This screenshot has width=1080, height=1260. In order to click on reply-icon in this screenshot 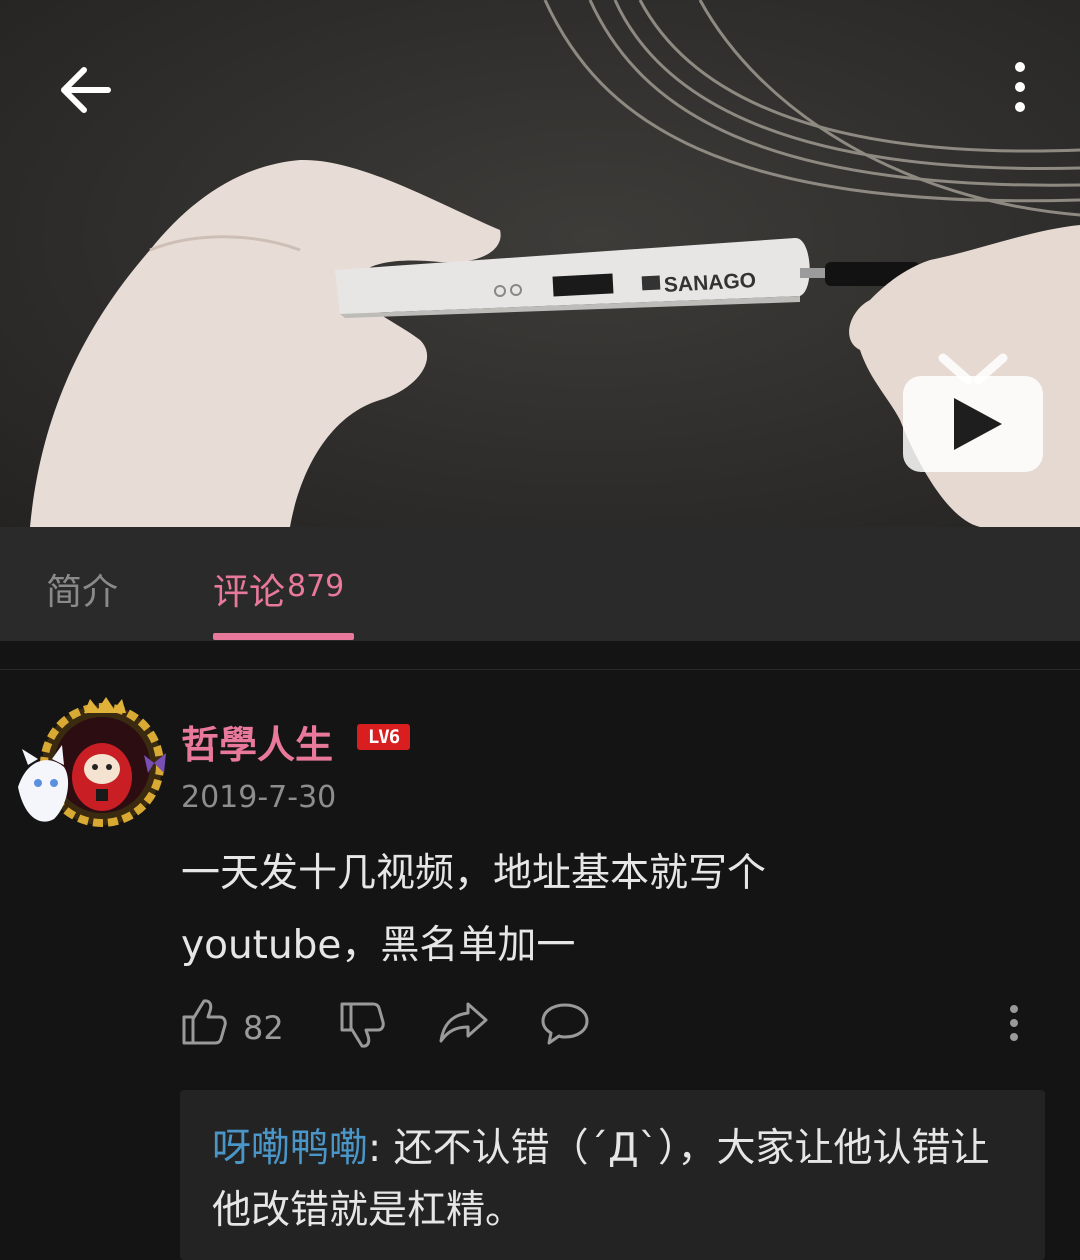, I will do `click(565, 1024)`.